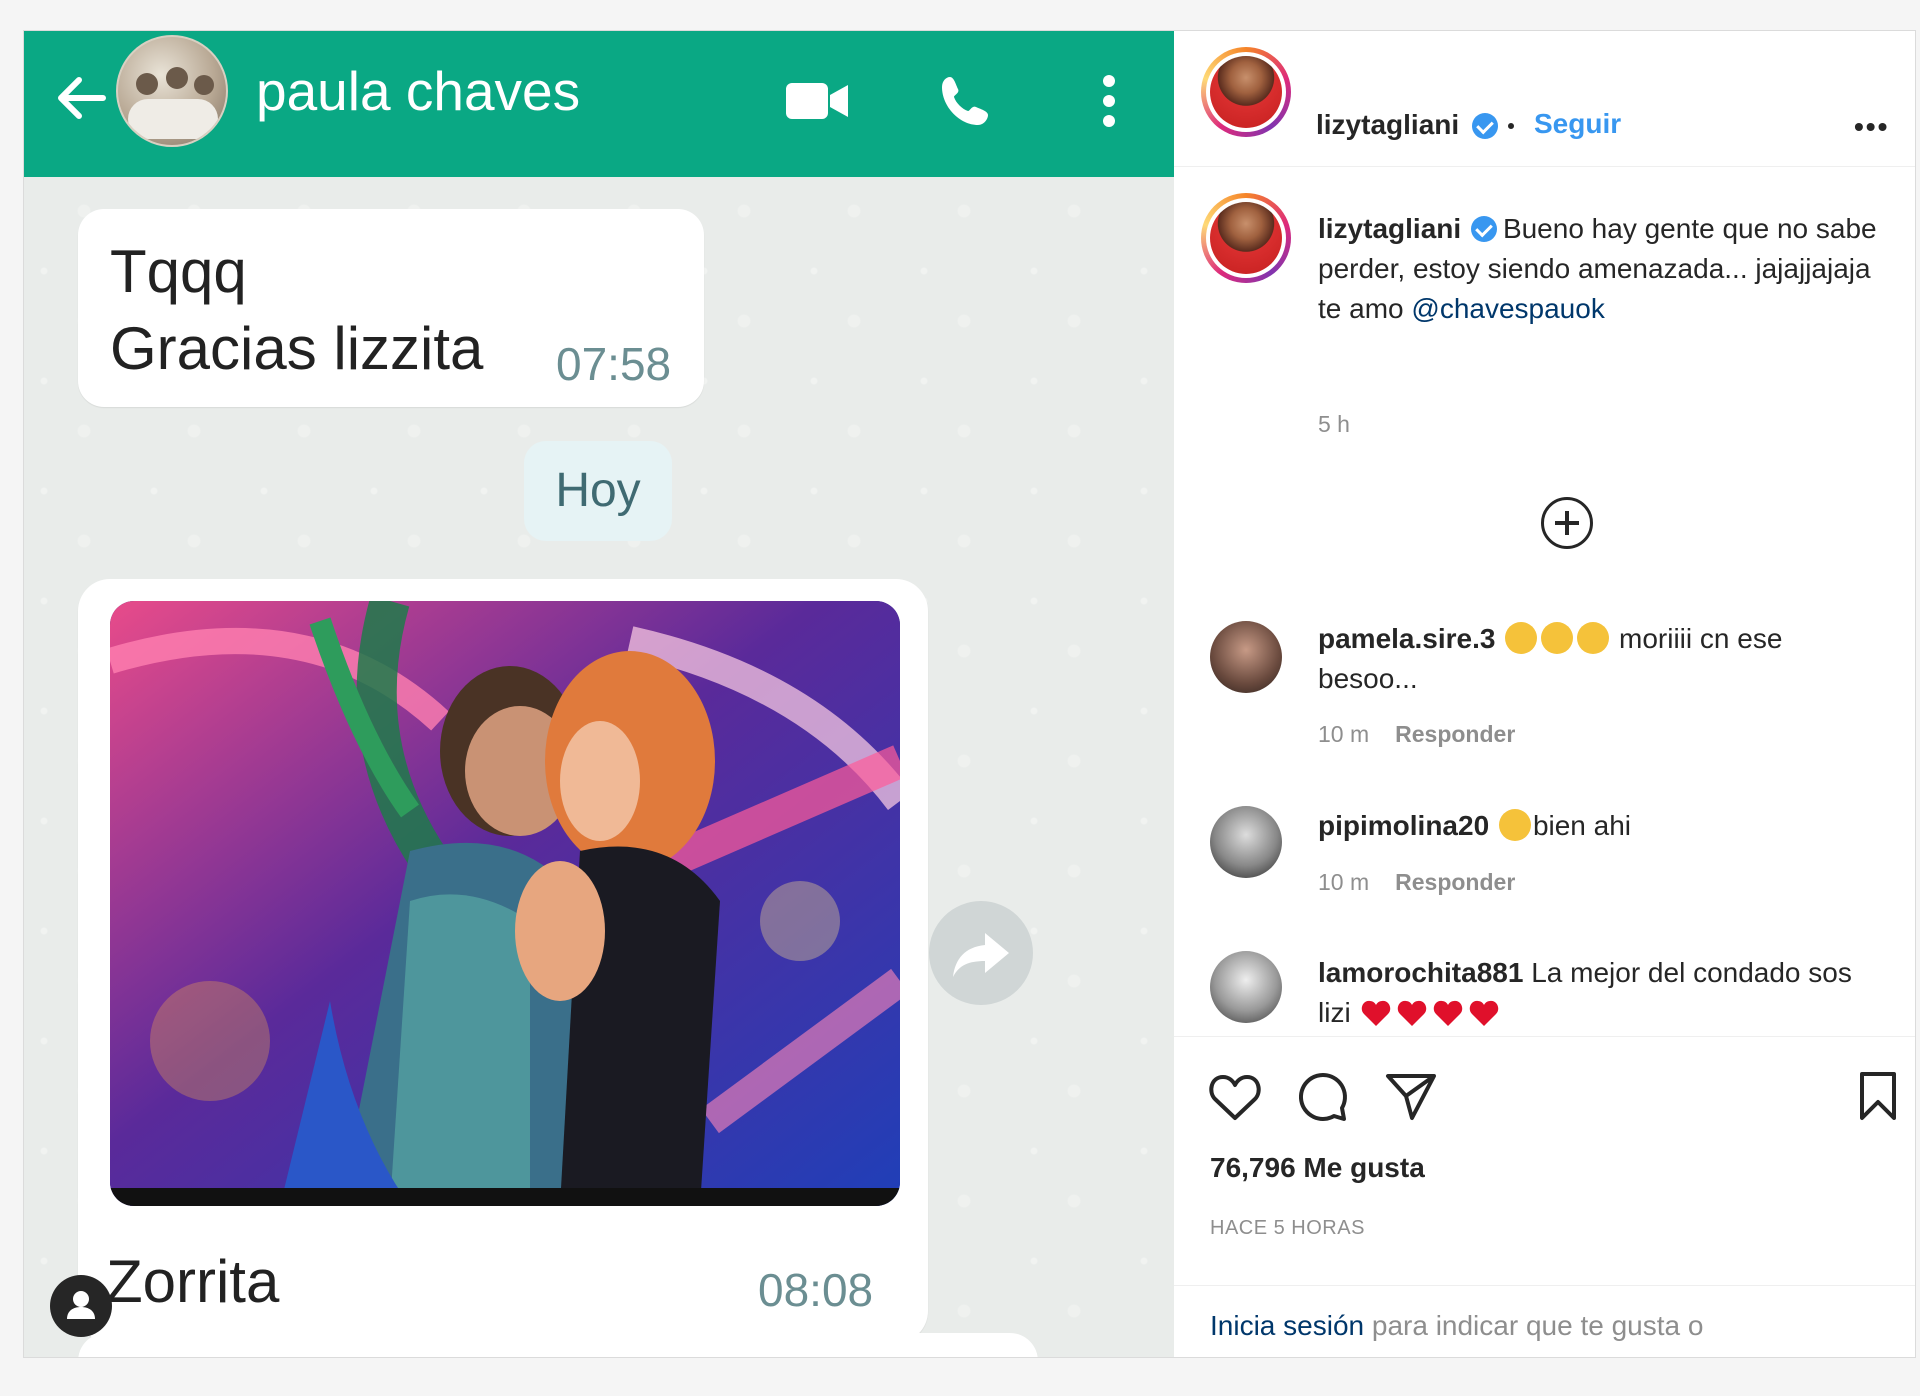 The image size is (1920, 1396). Describe the element at coordinates (598, 491) in the screenshot. I see `day-divider: Hoy` at that location.